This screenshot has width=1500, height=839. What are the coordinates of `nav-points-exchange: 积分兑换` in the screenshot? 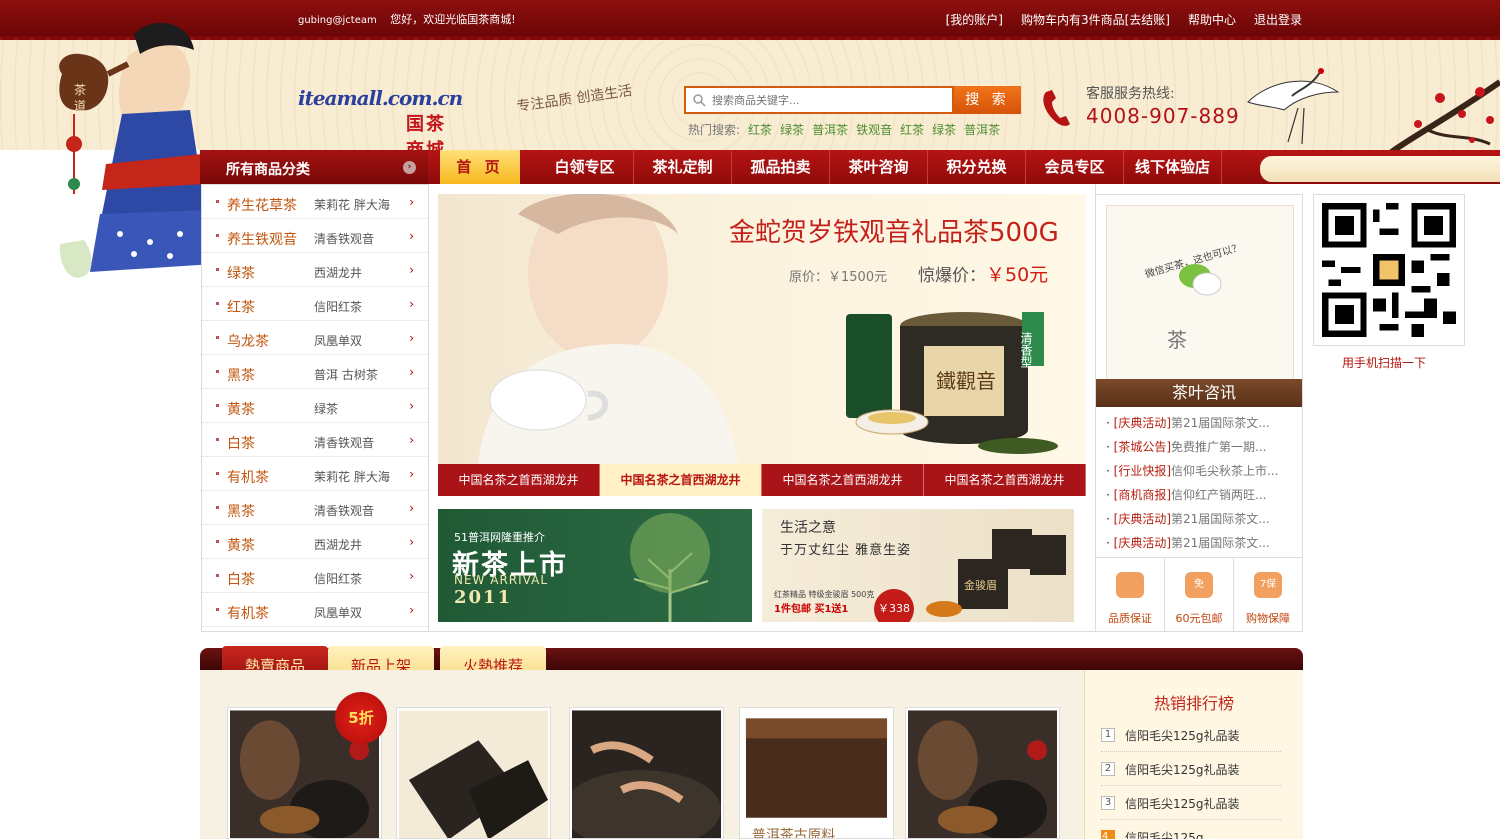 It's located at (977, 167).